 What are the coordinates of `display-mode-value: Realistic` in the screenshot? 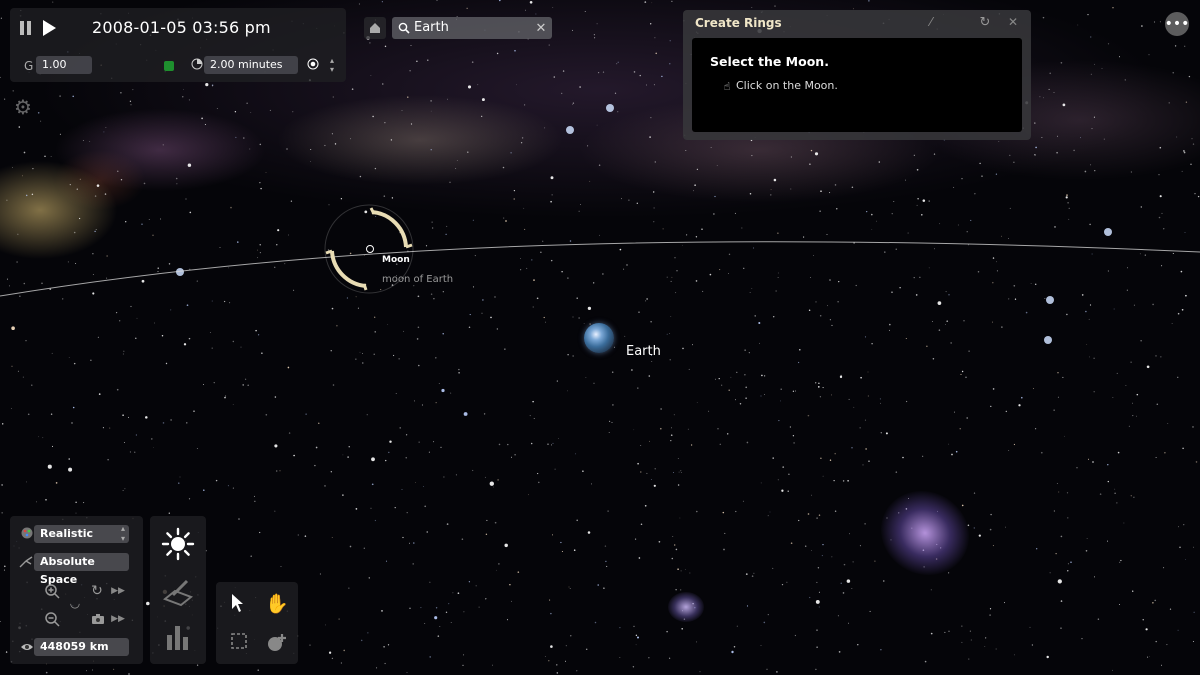 It's located at (66, 533).